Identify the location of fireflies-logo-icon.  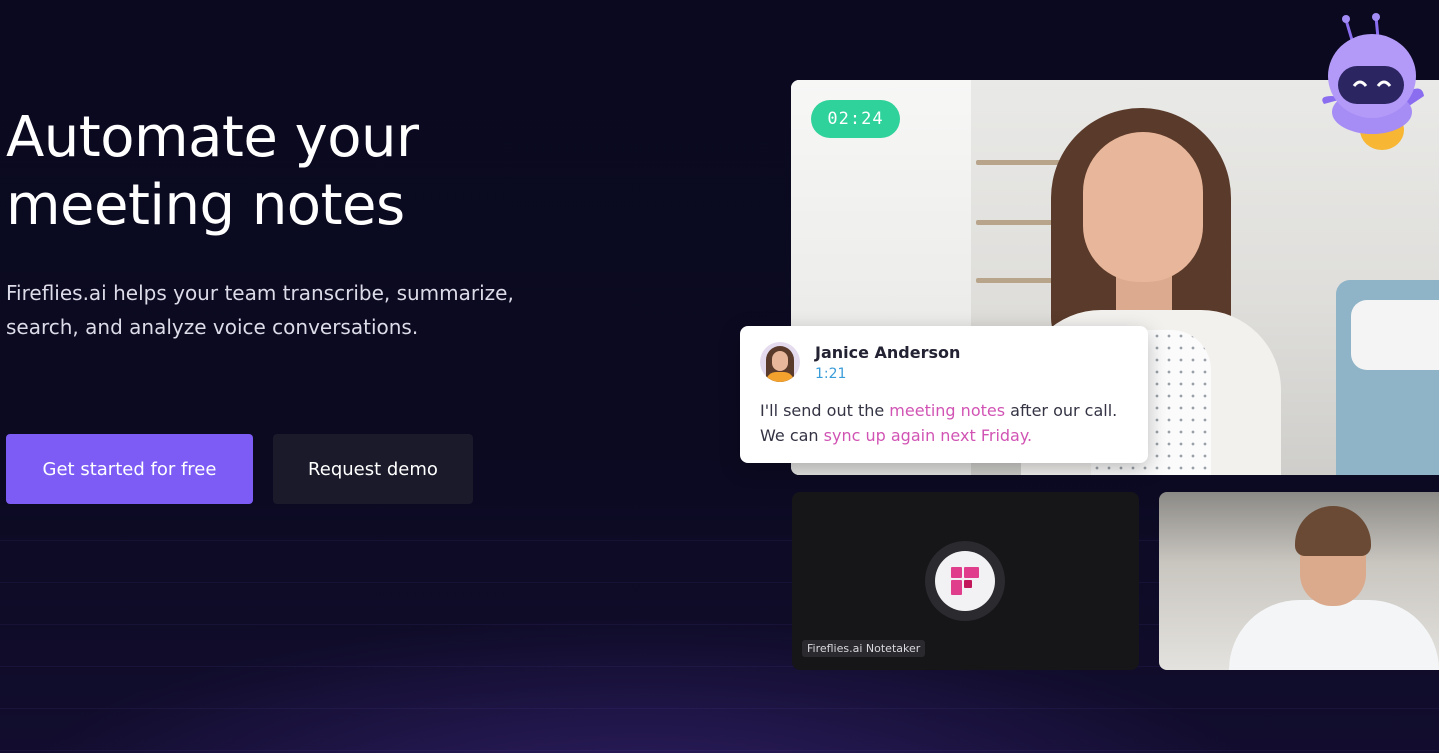
(965, 581).